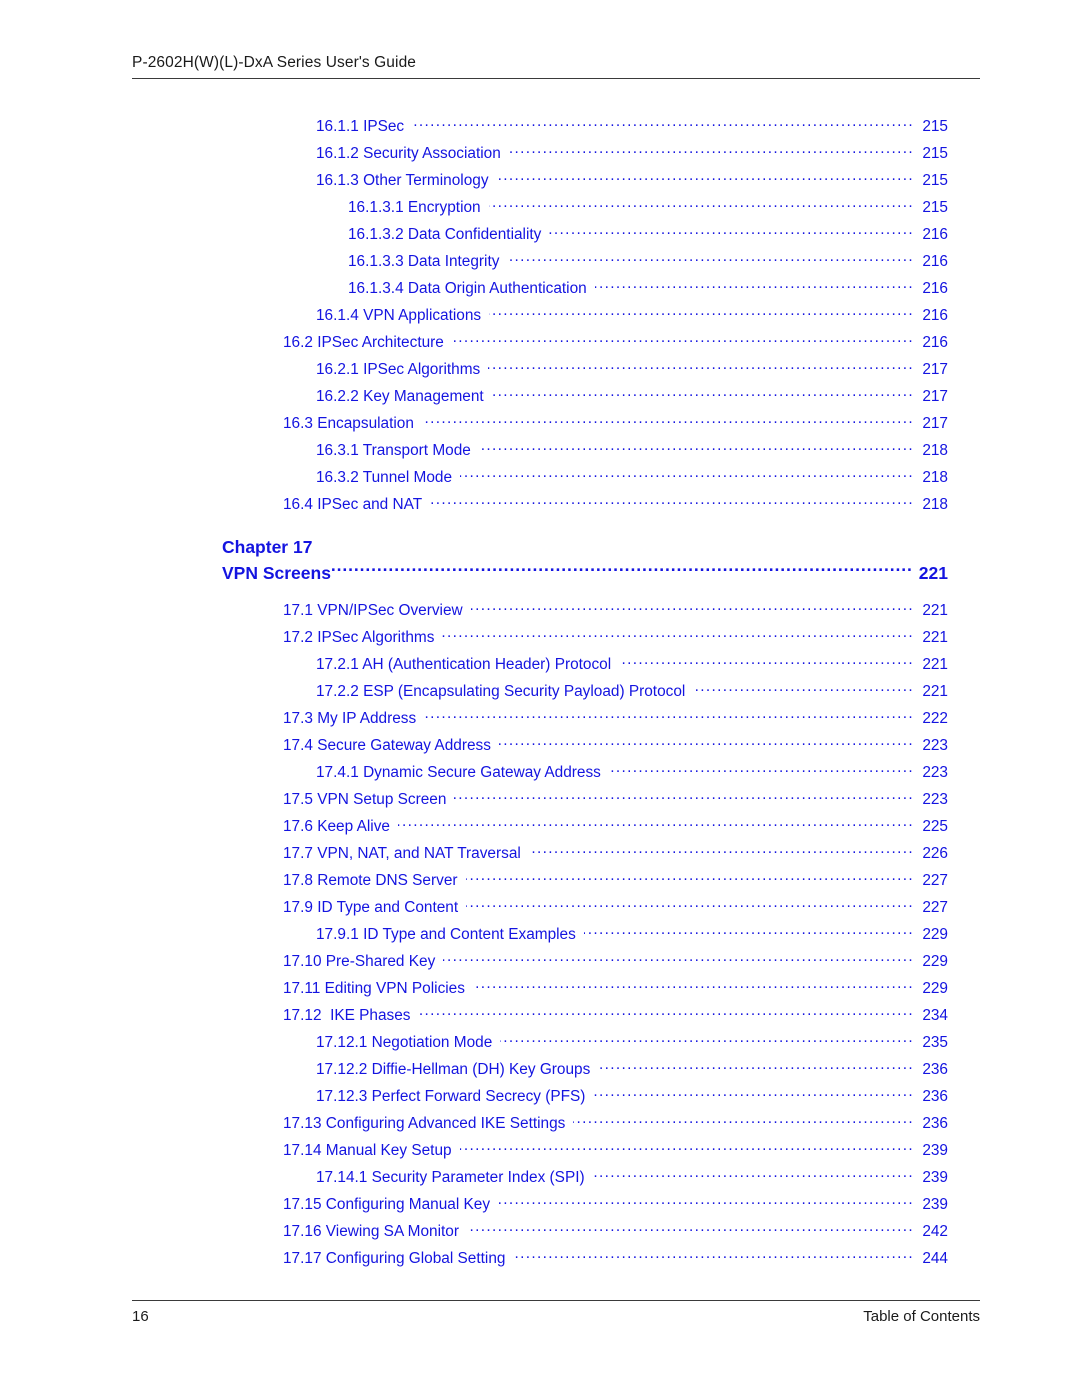  I want to click on toc-entry-page-number: 227, so click(935, 881).